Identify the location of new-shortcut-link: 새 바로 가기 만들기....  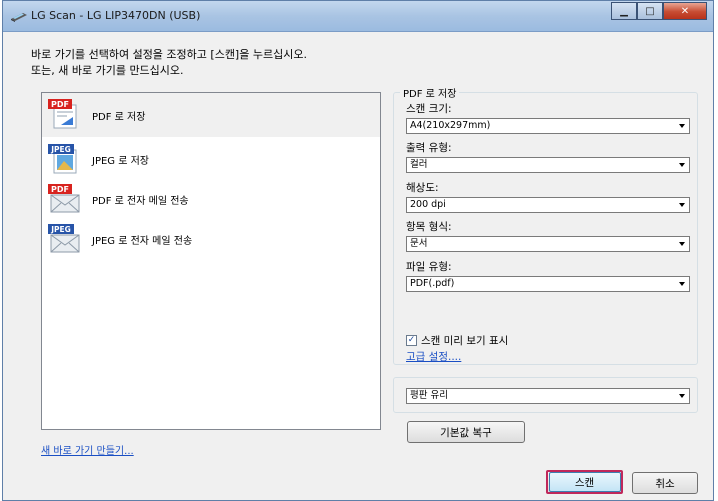
(87, 449).